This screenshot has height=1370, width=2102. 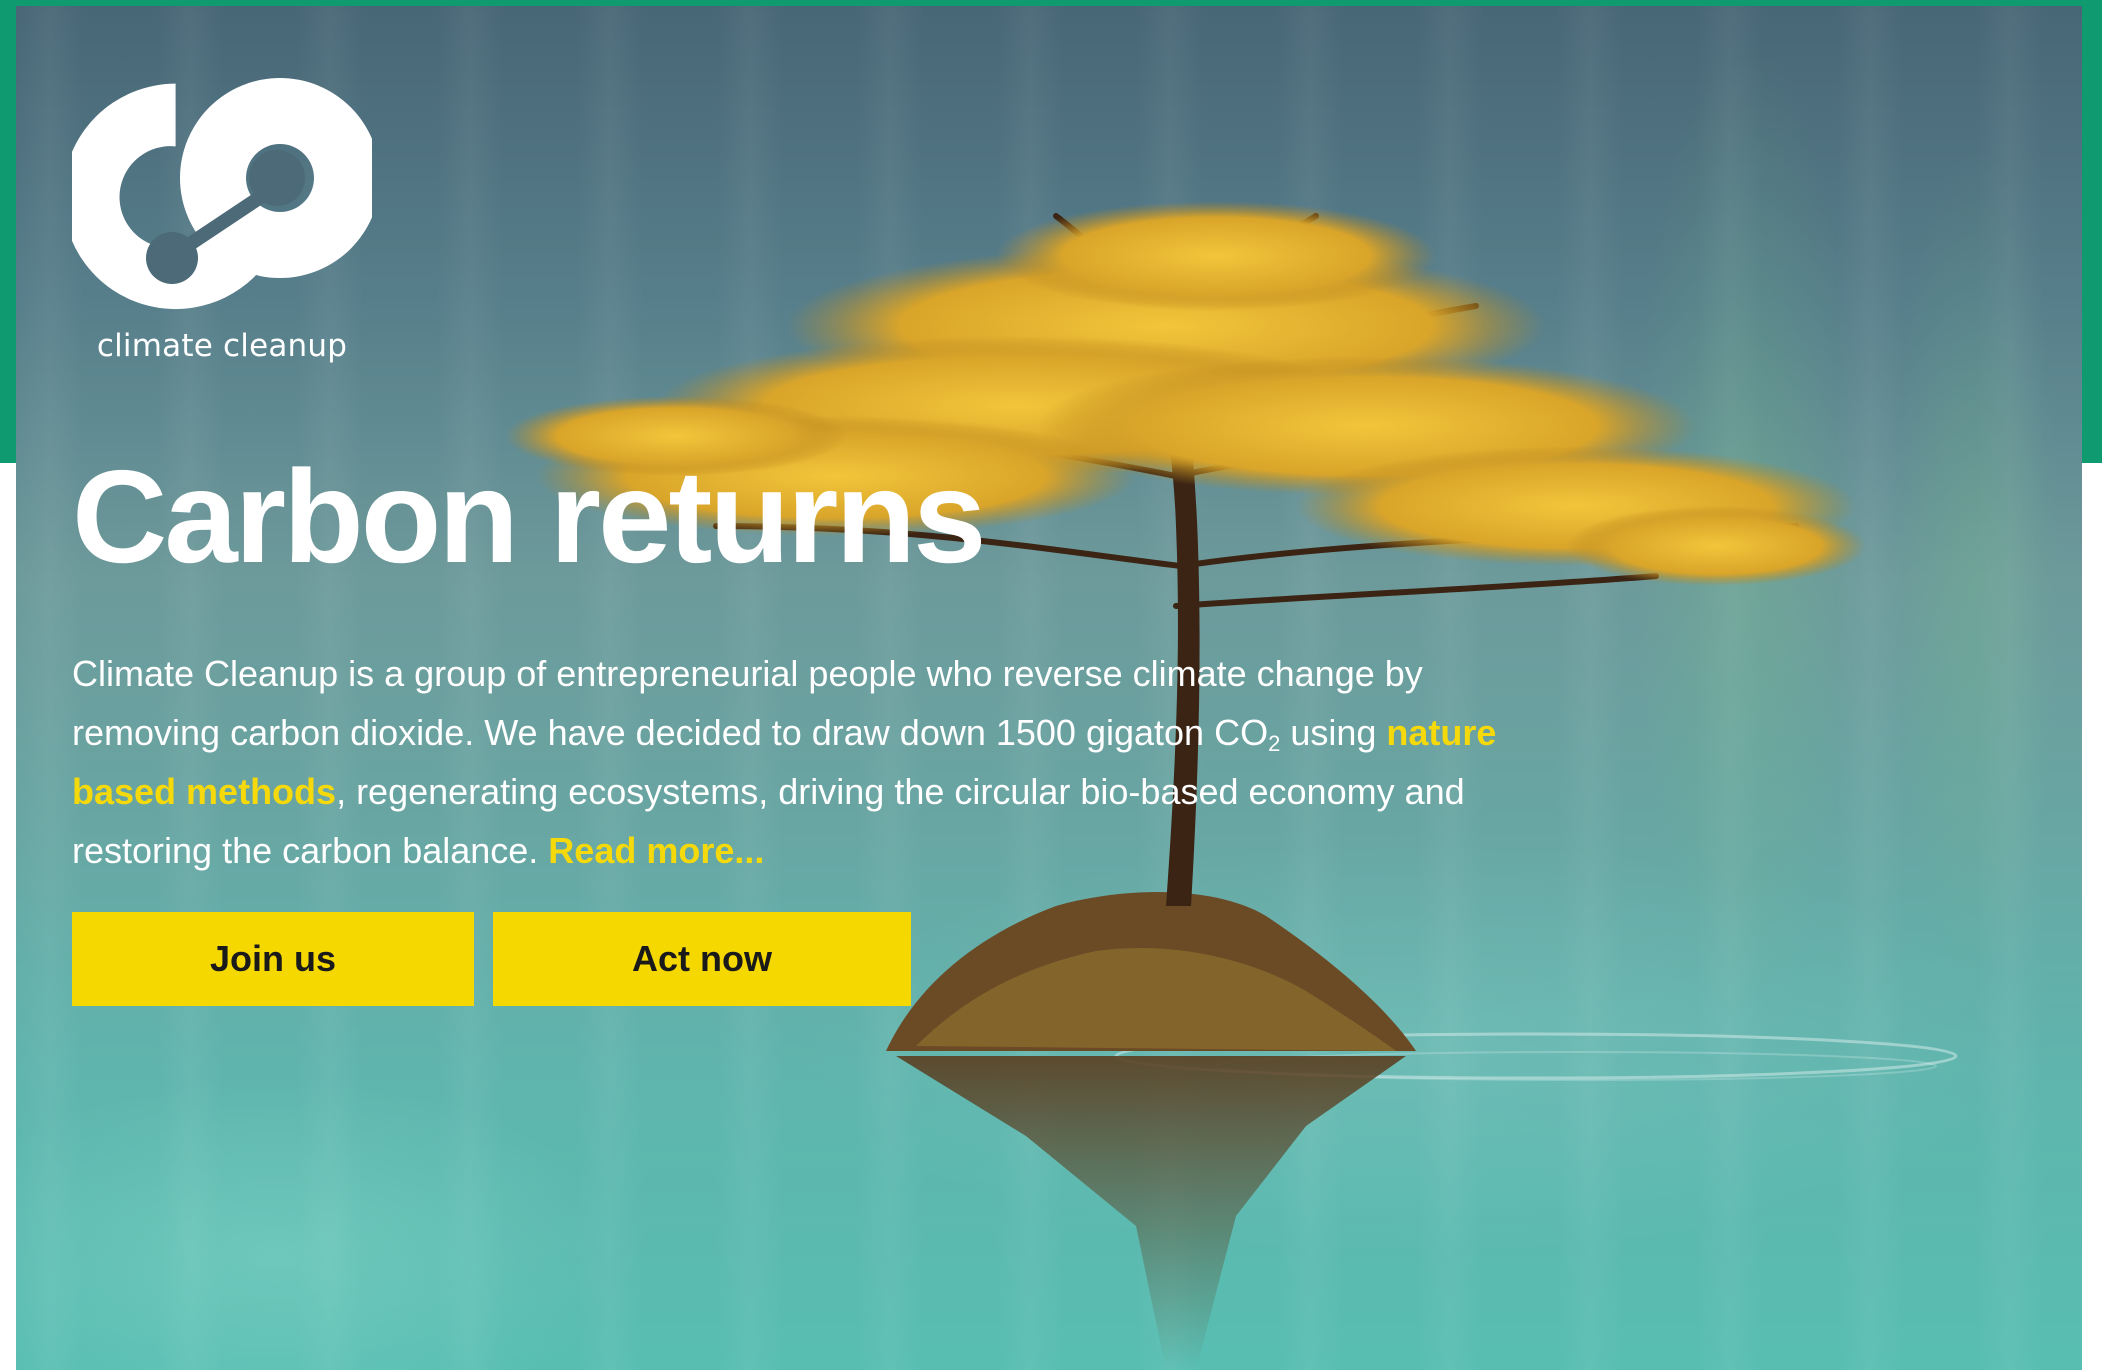 I want to click on co2-ring-icon, so click(x=222, y=194).